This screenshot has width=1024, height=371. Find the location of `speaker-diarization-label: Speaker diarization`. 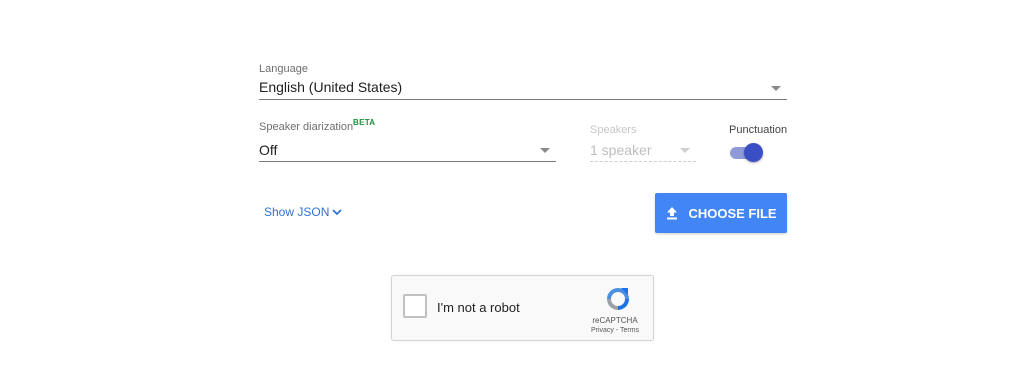

speaker-diarization-label: Speaker diarization is located at coordinates (306, 127).